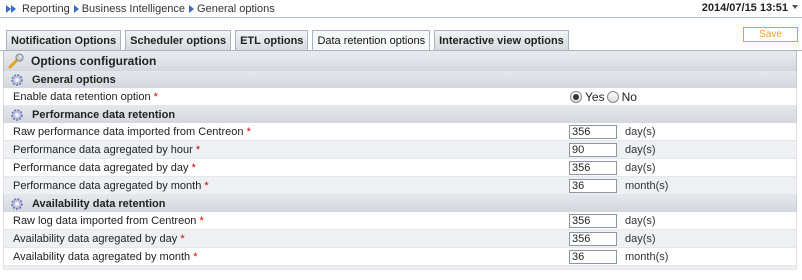 The height and width of the screenshot is (280, 802). What do you see at coordinates (99, 238) in the screenshot?
I see `option-label: Availability data agregated by day *` at bounding box center [99, 238].